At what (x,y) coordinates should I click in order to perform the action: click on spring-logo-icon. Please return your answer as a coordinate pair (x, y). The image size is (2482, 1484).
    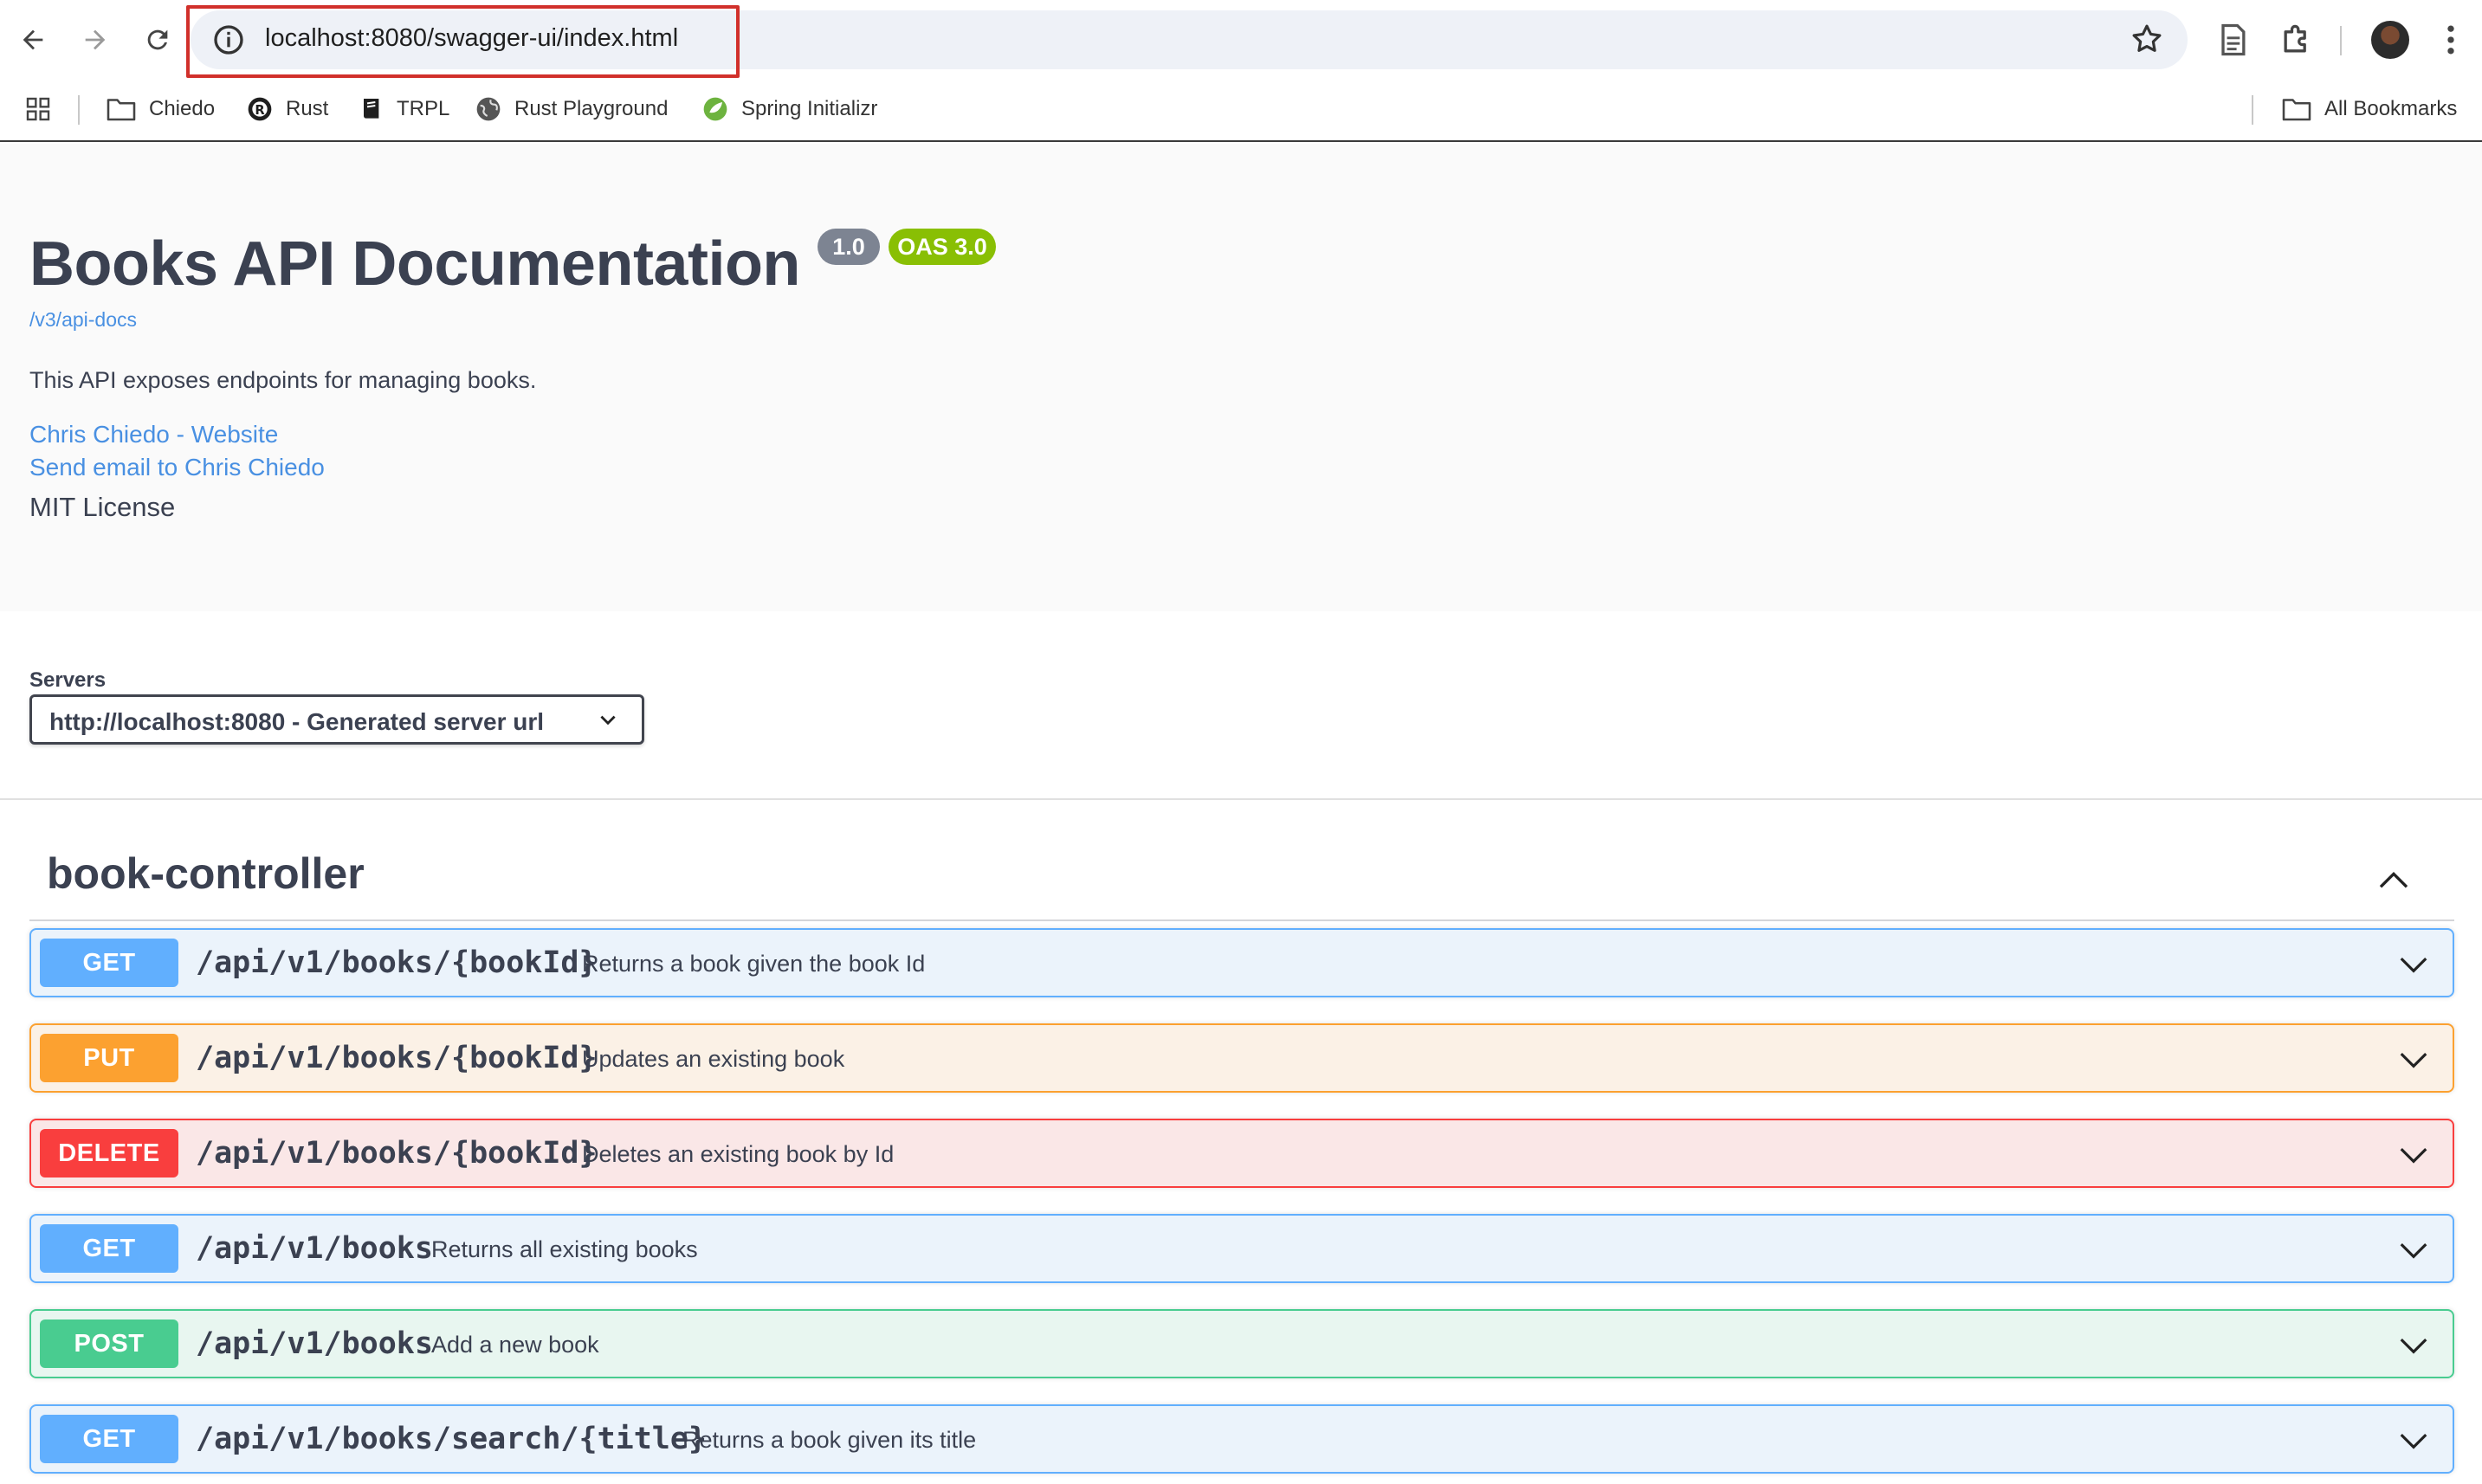
    Looking at the image, I should click on (715, 109).